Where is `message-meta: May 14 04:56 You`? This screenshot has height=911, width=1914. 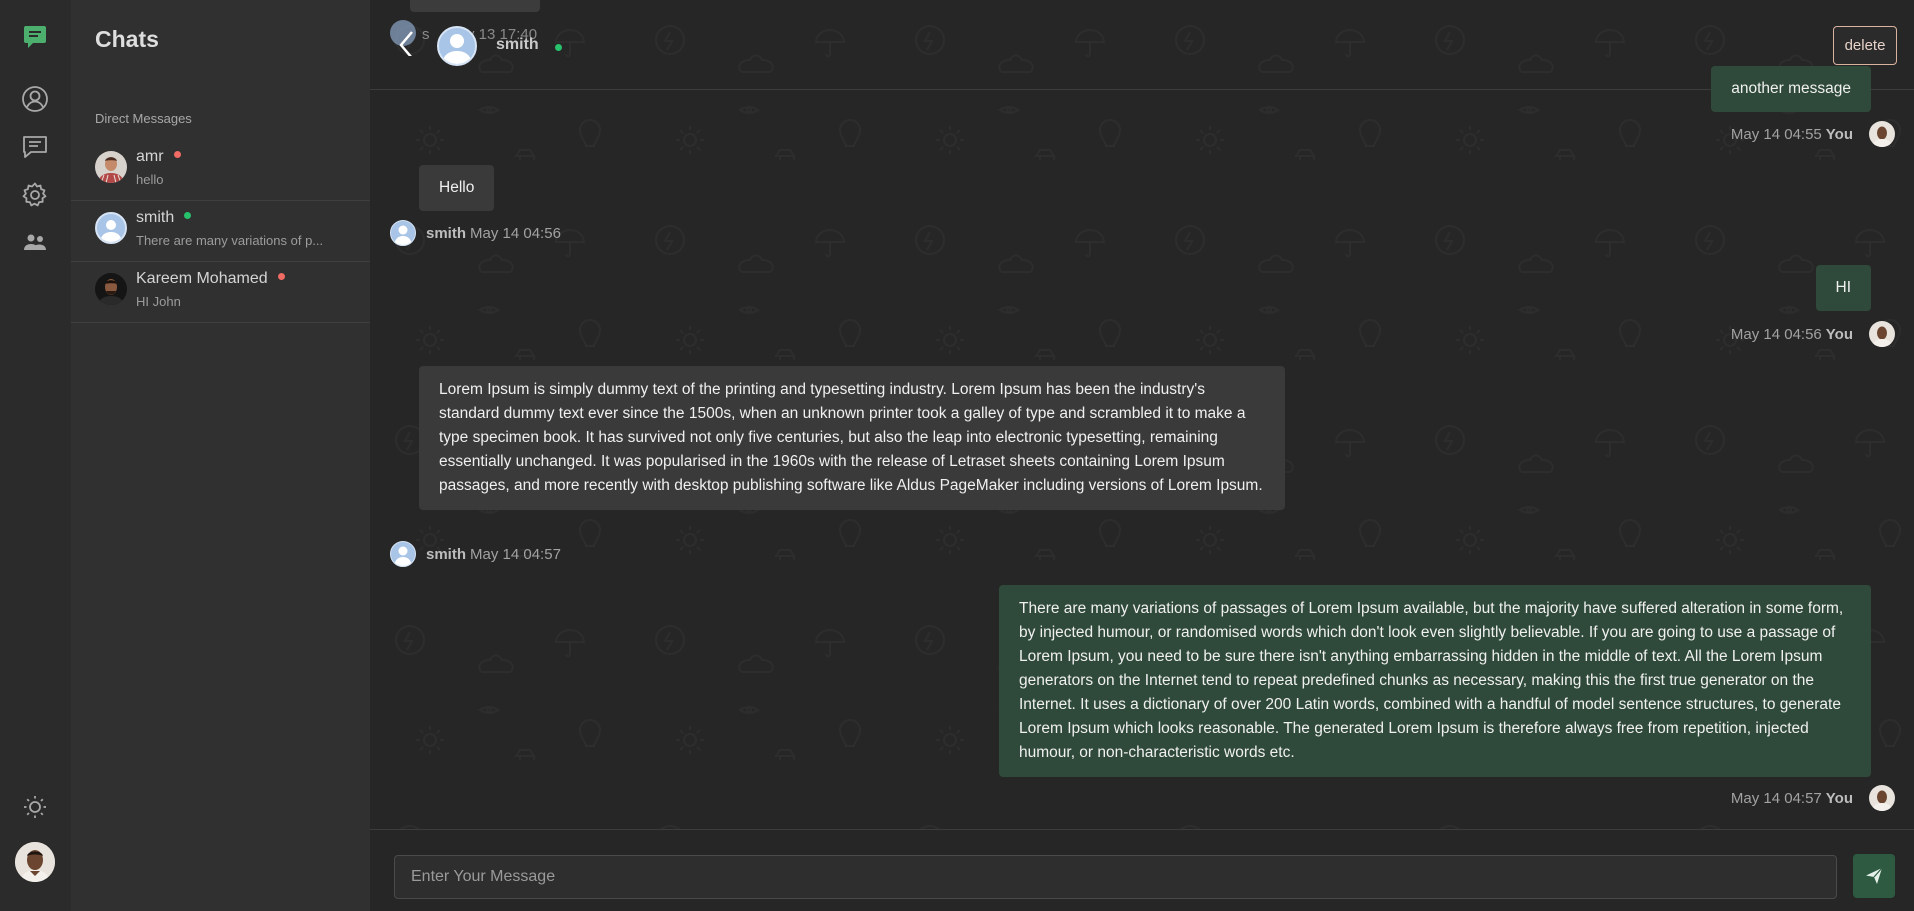
message-meta: May 14 04:56 You is located at coordinates (1813, 334).